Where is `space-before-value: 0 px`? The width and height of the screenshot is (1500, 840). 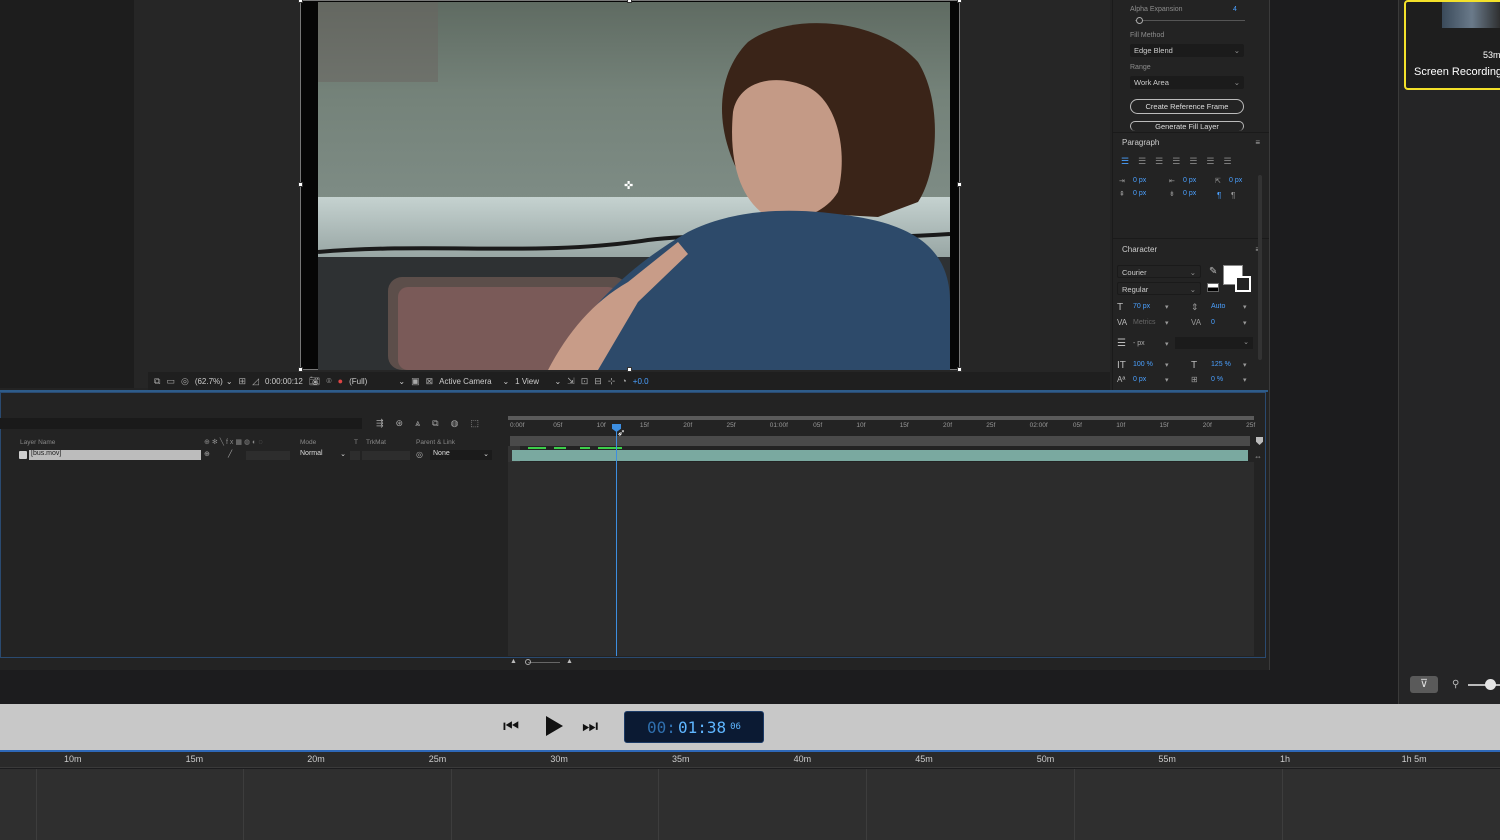 space-before-value: 0 px is located at coordinates (1139, 193).